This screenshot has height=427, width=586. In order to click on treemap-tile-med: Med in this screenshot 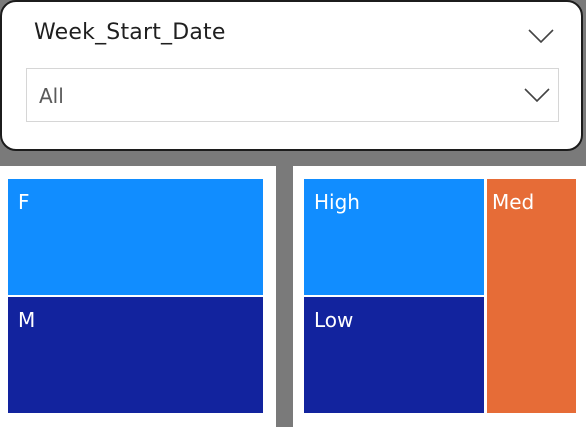, I will do `click(531, 296)`.